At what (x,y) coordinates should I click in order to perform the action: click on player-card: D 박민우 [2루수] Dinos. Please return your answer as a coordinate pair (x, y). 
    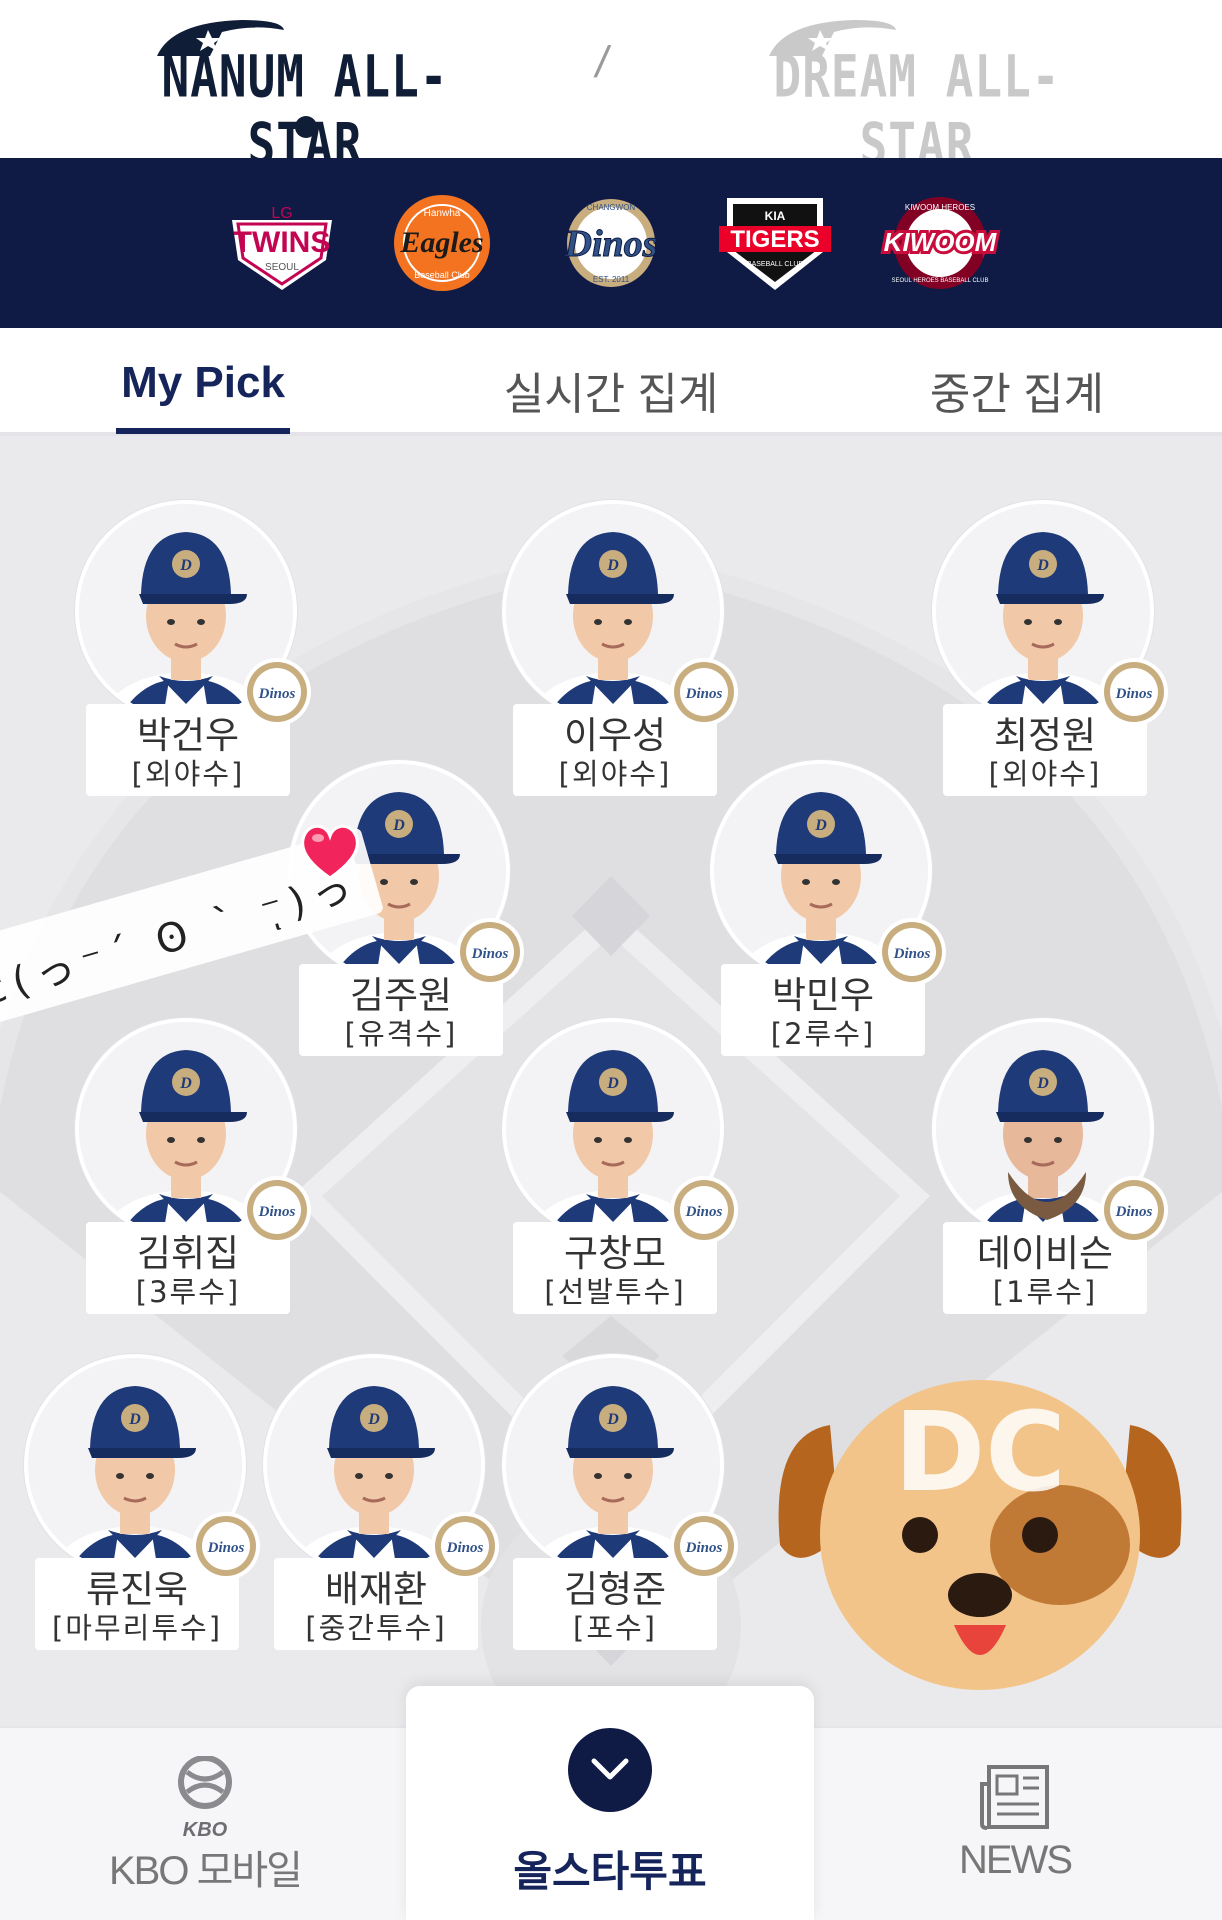
    Looking at the image, I should click on (828, 910).